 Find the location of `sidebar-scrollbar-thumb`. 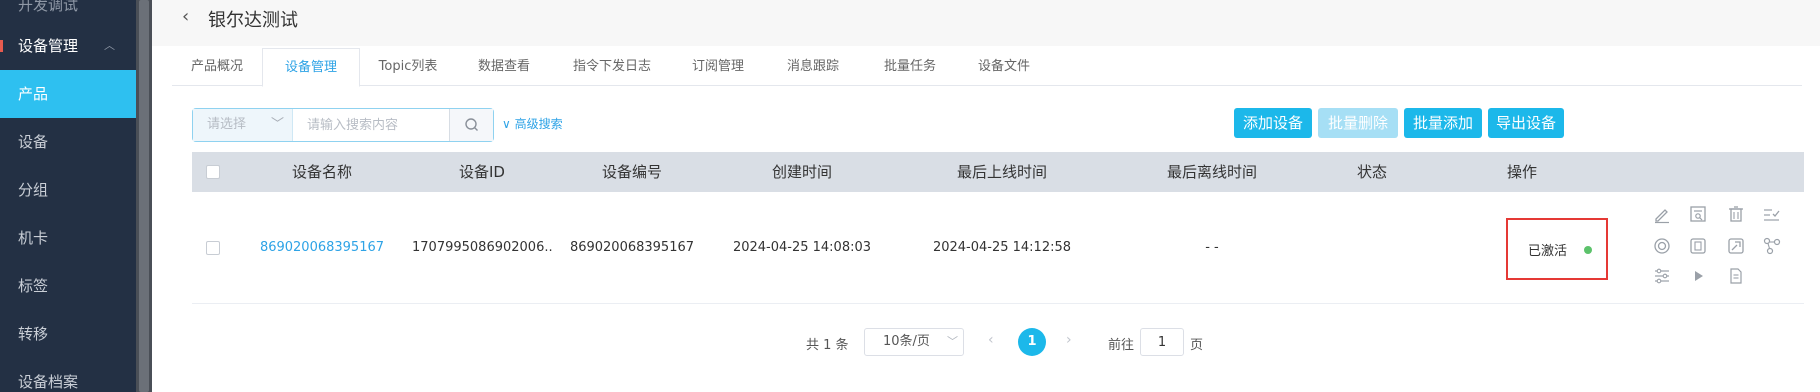

sidebar-scrollbar-thumb is located at coordinates (144, 196).